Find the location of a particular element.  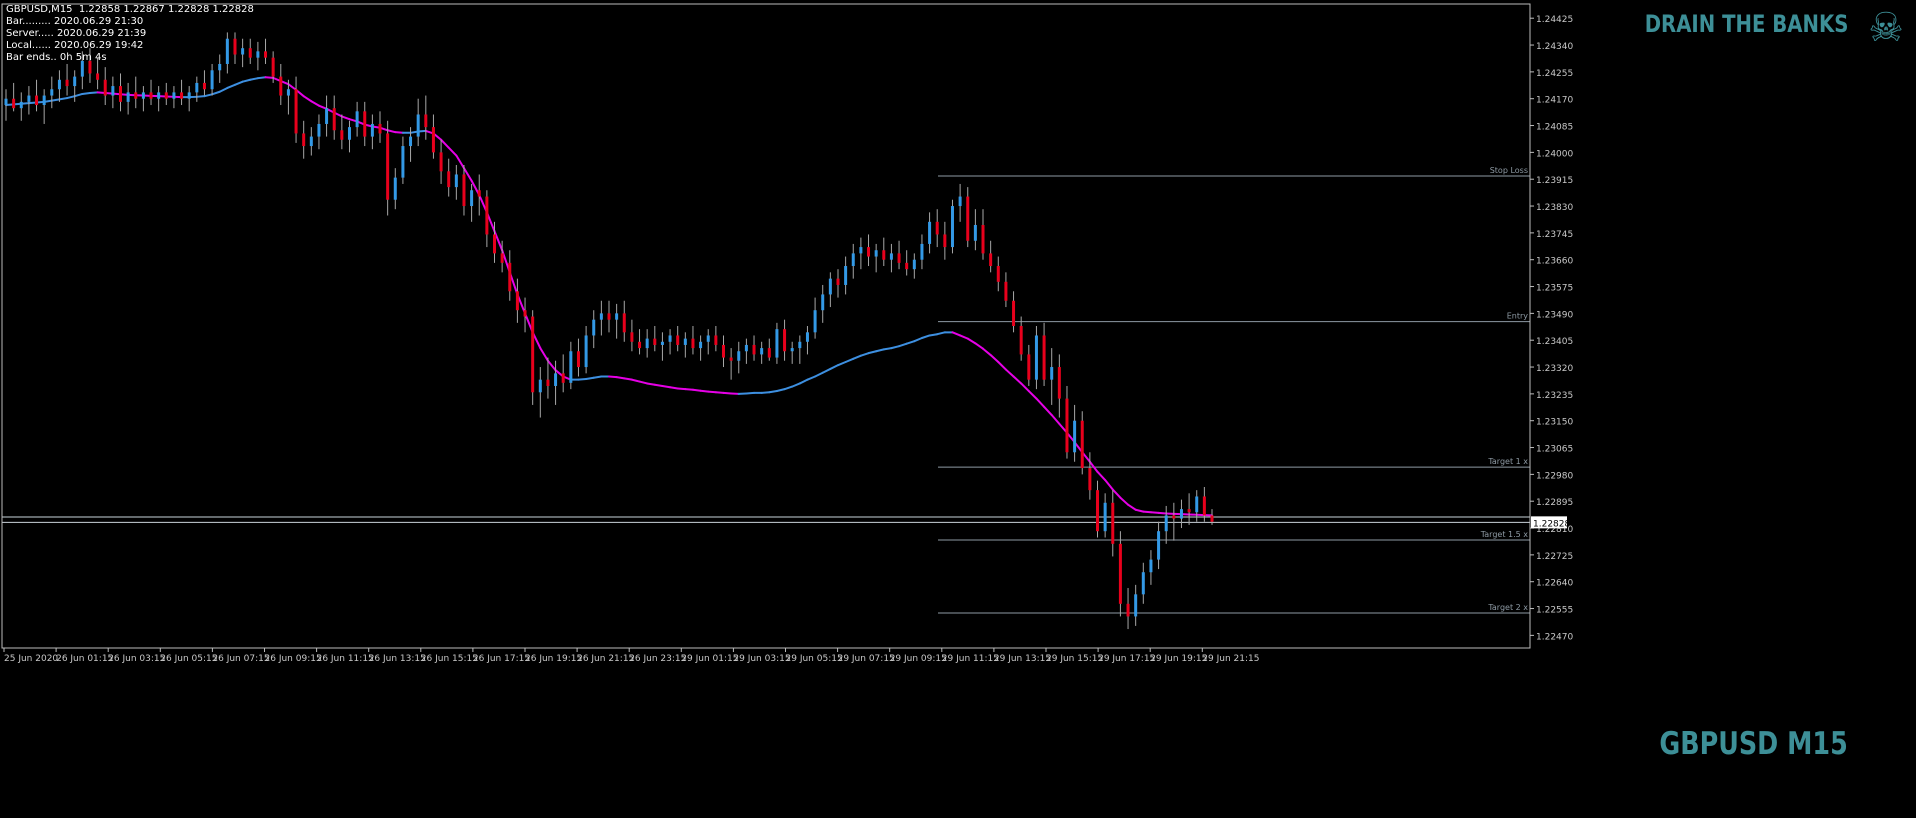

x-tick-label: 26 Jun 05:15 is located at coordinates (188, 659).